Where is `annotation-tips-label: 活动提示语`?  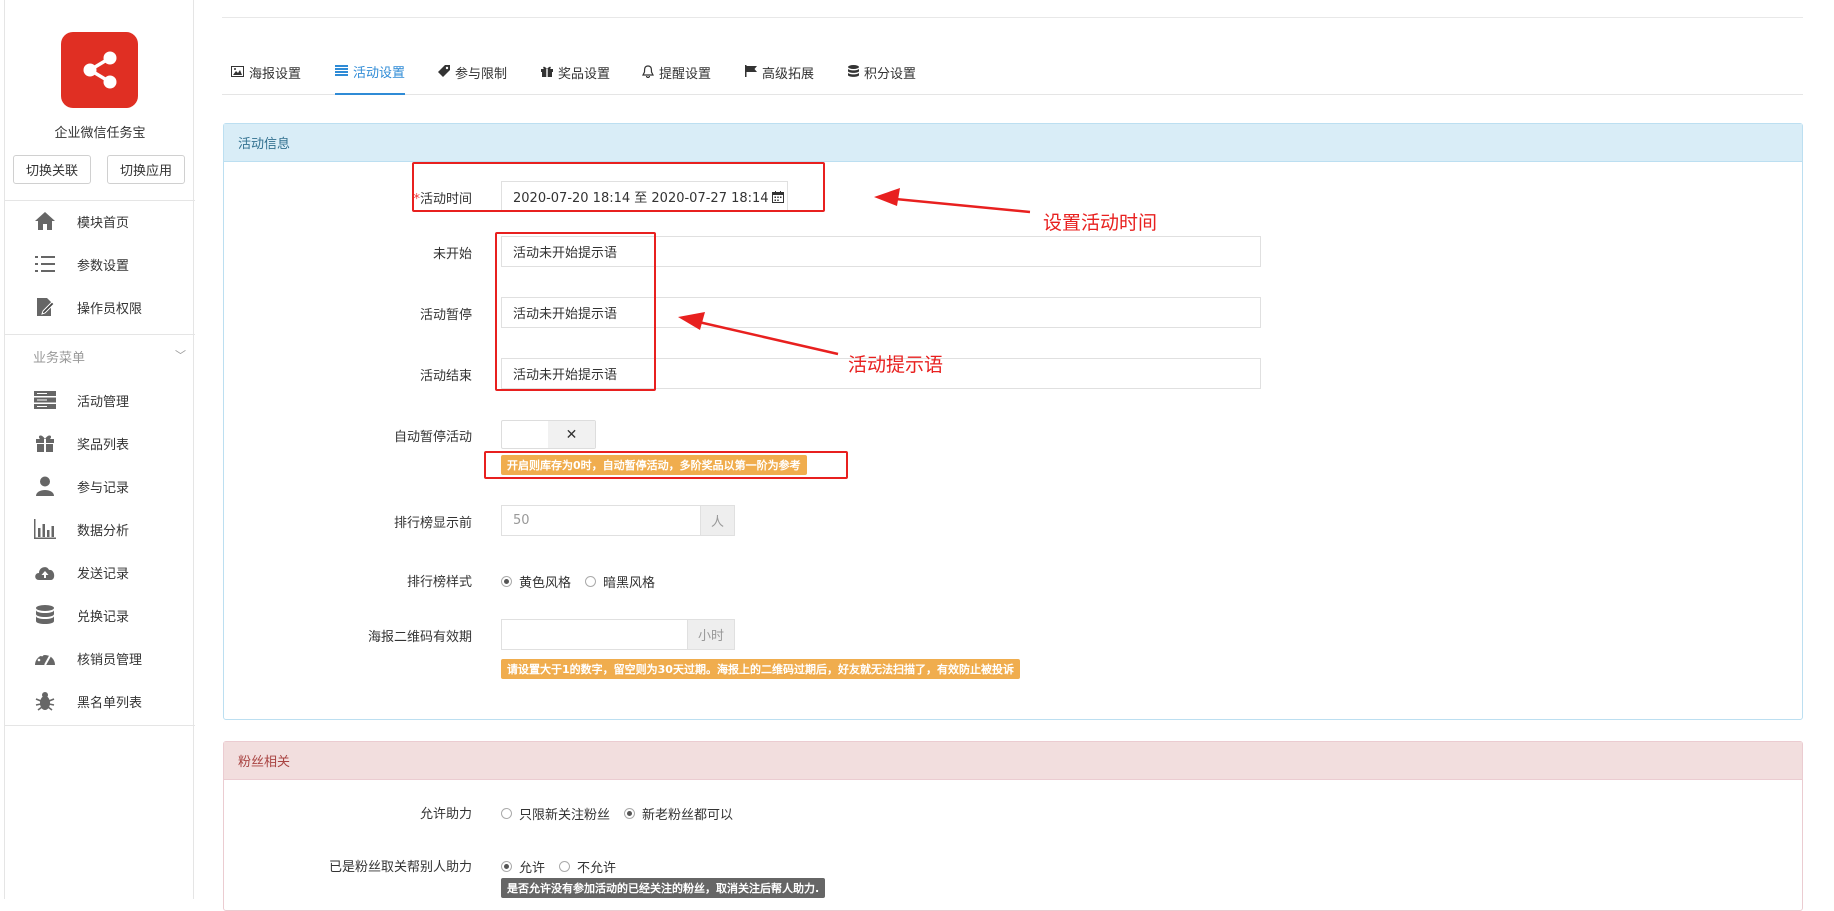
annotation-tips-label: 活动提示语 is located at coordinates (896, 365).